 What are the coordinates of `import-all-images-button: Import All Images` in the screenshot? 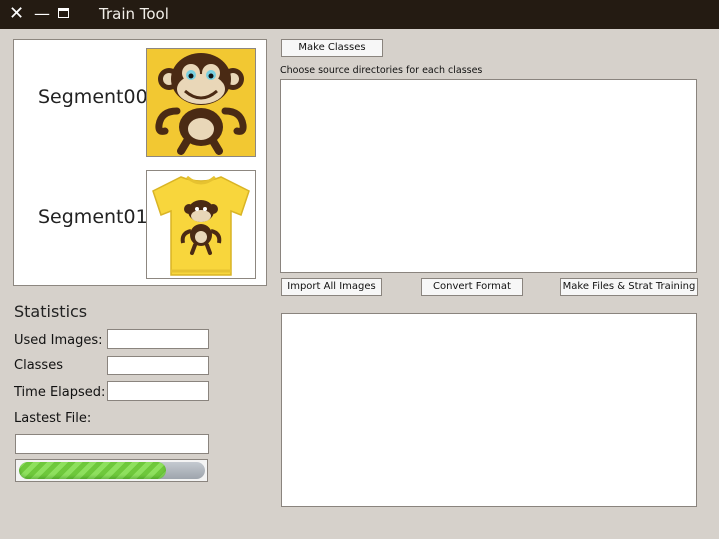 It's located at (331, 287).